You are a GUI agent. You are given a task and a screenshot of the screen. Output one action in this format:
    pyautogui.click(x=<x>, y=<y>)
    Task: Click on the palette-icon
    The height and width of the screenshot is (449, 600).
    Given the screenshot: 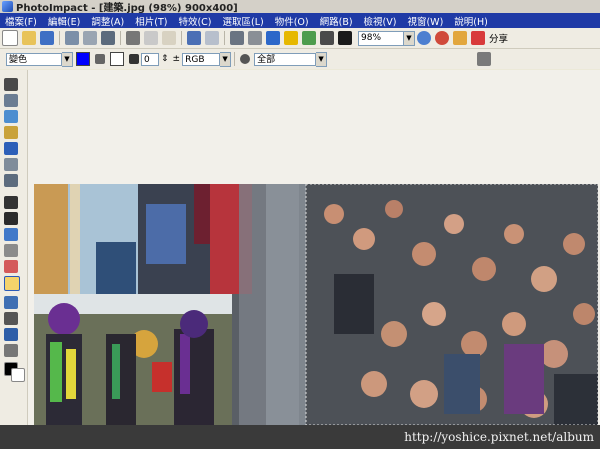 What is the action you would take?
    pyautogui.click(x=309, y=38)
    